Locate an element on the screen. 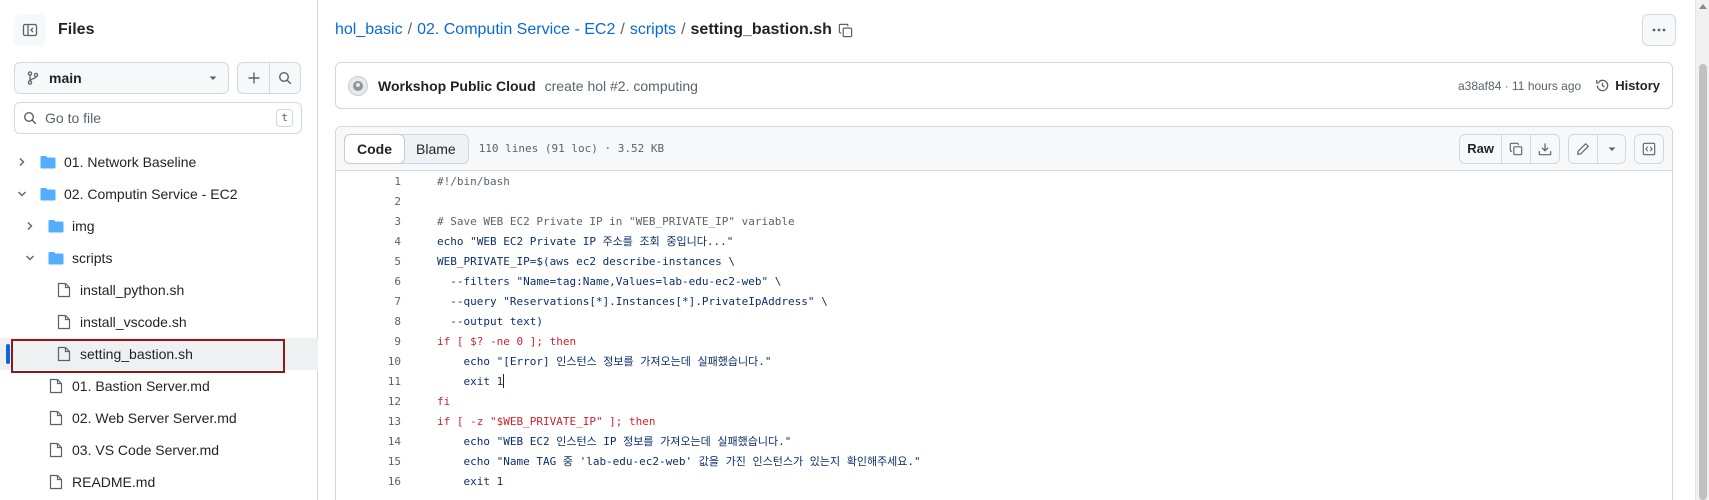  line-number: 4 is located at coordinates (368, 241).